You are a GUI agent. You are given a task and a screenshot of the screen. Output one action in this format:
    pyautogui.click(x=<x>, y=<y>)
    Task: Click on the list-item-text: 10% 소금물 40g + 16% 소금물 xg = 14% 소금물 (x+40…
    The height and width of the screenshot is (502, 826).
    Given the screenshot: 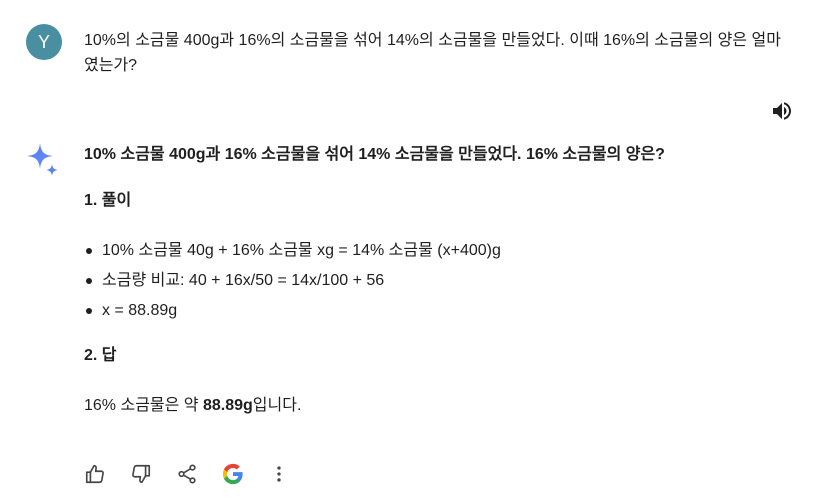 What is the action you would take?
    pyautogui.click(x=301, y=250)
    